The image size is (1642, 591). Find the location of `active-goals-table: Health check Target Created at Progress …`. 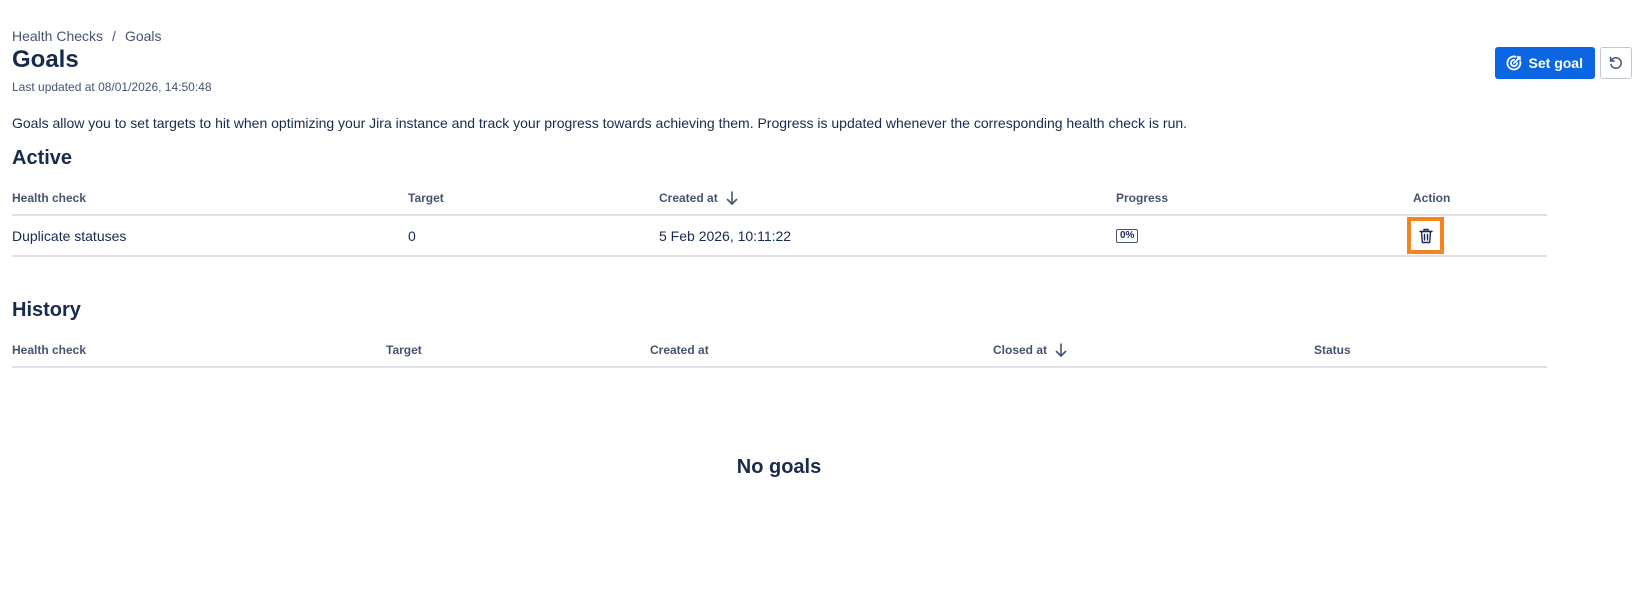

active-goals-table: Health check Target Created at Progress … is located at coordinates (779, 219).